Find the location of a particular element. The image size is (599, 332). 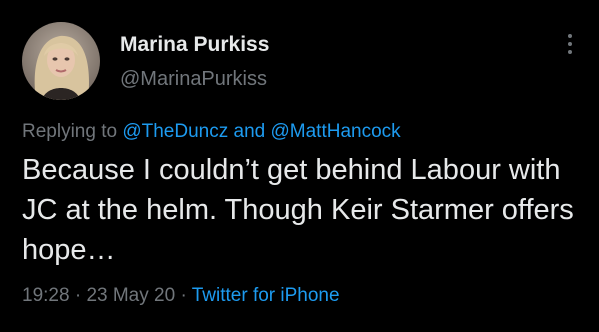

replying-conjunction: and is located at coordinates (249, 131).